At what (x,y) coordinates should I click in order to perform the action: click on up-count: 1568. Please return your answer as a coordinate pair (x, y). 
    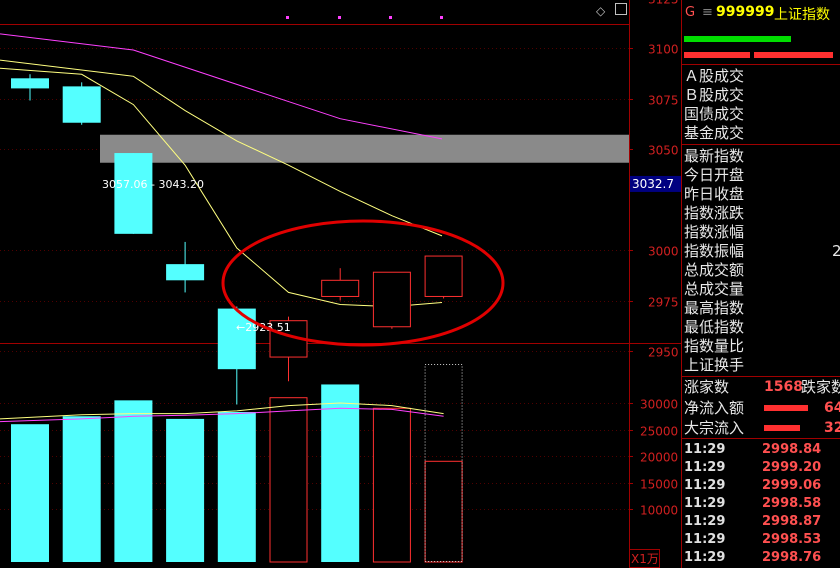
    Looking at the image, I should click on (783, 387).